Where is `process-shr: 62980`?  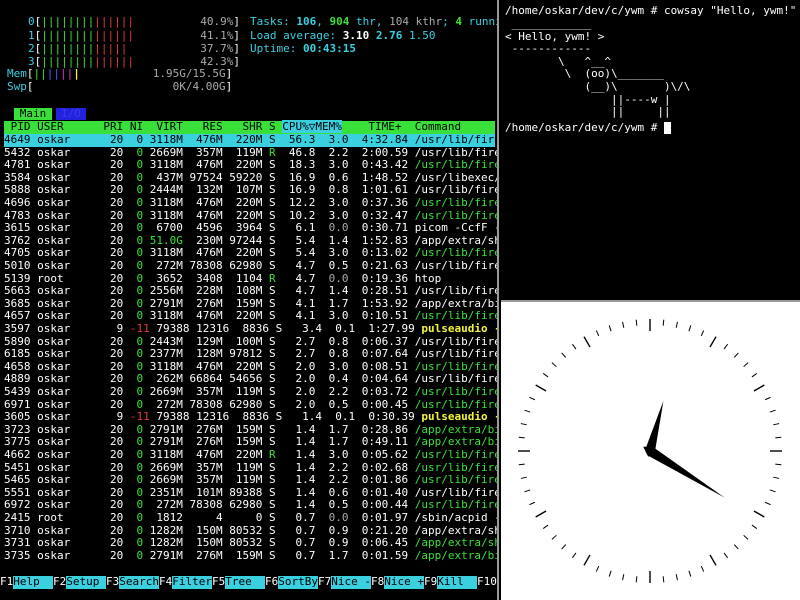
process-shr: 62980 is located at coordinates (246, 404).